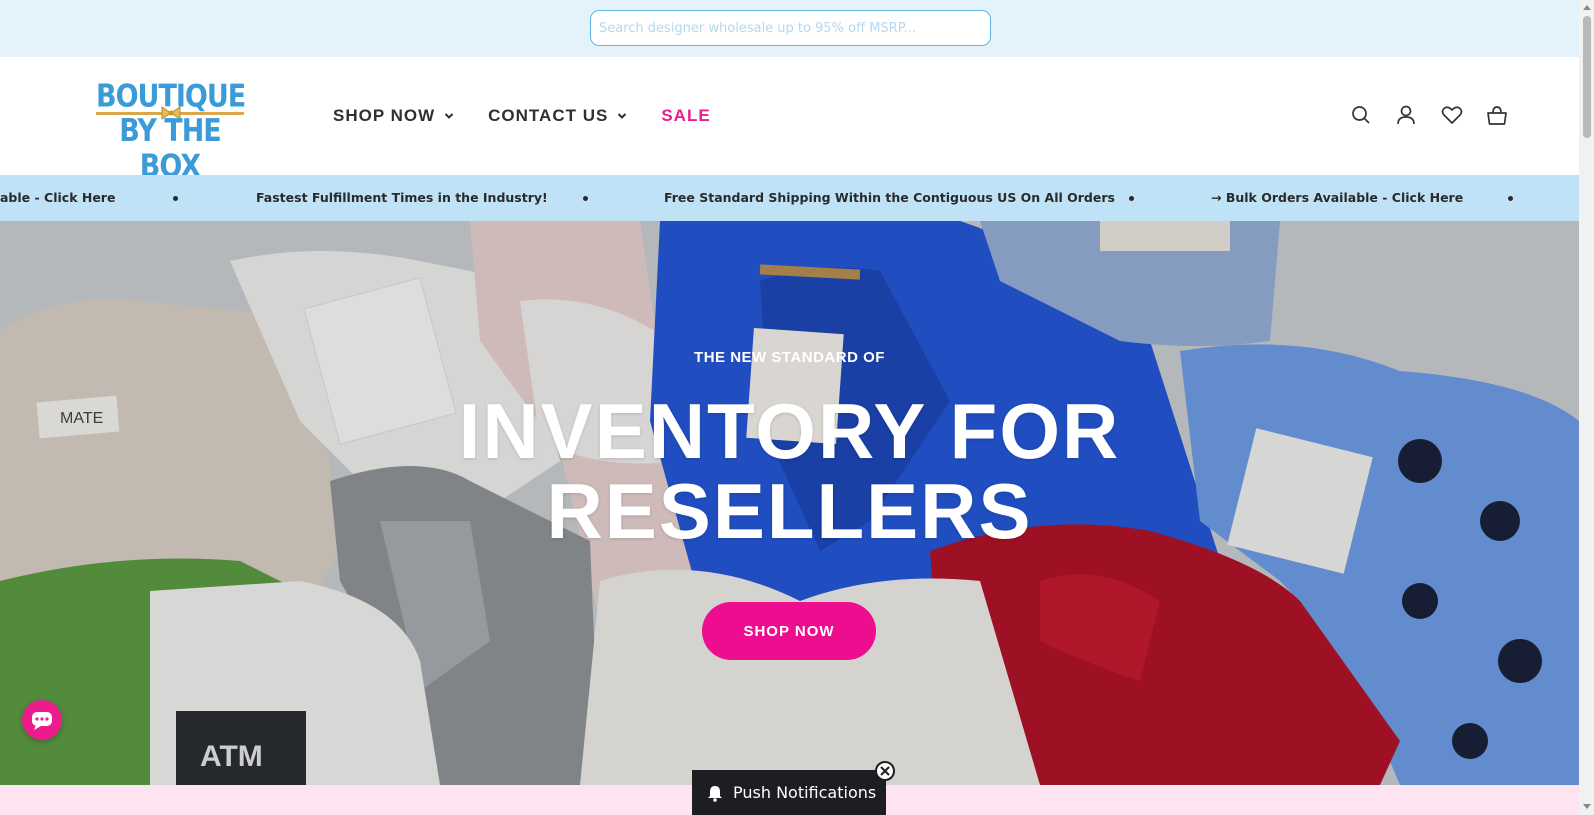 The width and height of the screenshot is (1594, 815). I want to click on nav-contact-us: CONTACT US, so click(557, 116).